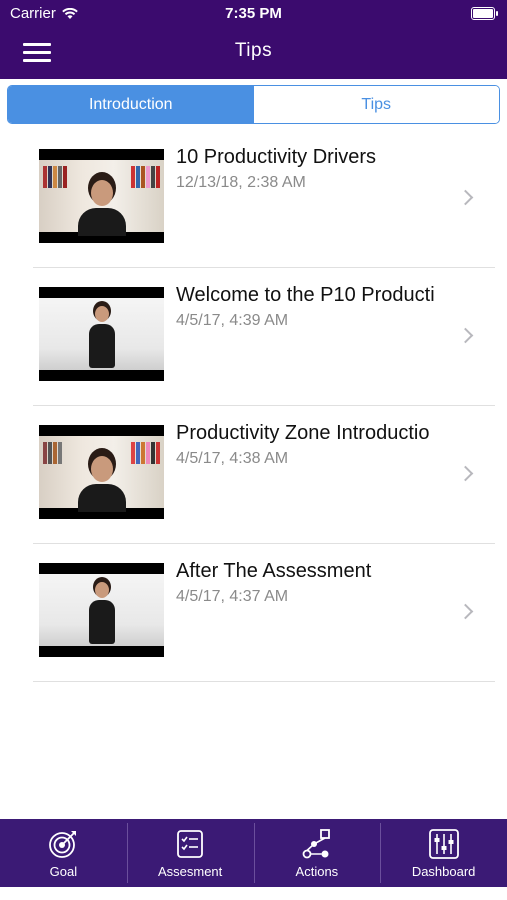 This screenshot has width=507, height=900. I want to click on divider, so click(264, 681).